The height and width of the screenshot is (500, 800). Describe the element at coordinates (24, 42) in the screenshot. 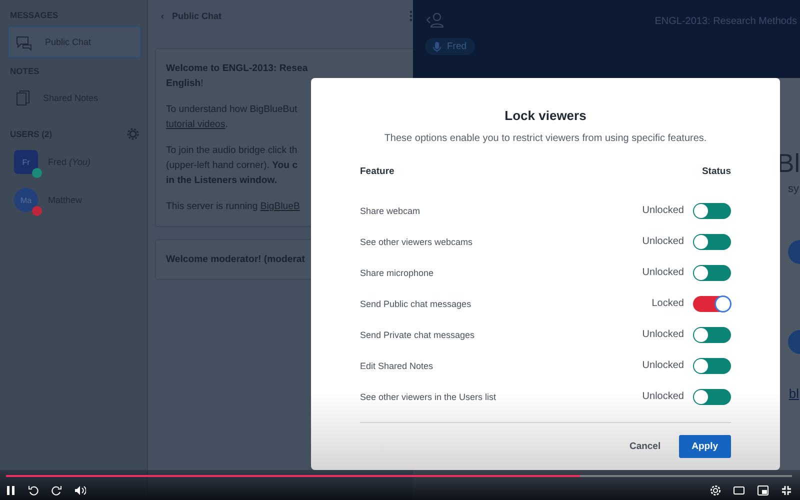

I see `chat-bubbles-icon` at that location.